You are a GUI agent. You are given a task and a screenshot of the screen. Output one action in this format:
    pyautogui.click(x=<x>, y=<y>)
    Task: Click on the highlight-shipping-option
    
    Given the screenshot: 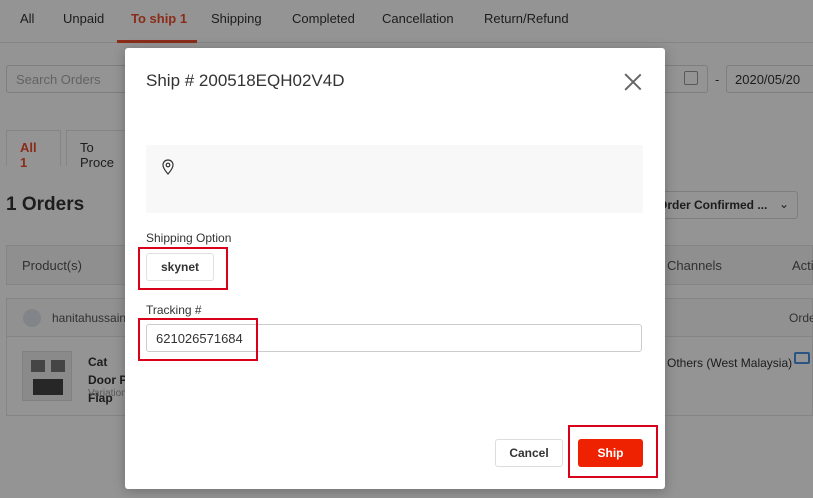 What is the action you would take?
    pyautogui.click(x=183, y=268)
    